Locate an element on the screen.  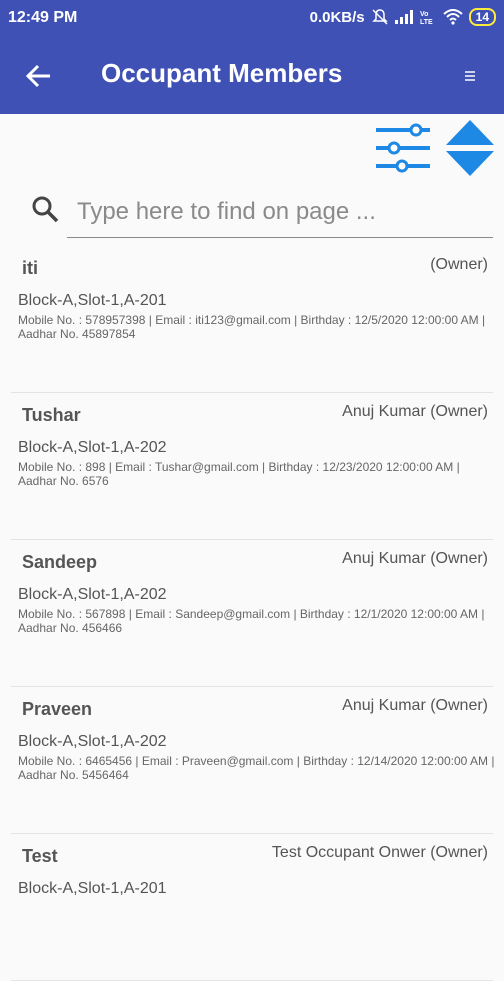
status-indicators: 0.0KB/s Vo LTE 14 is located at coordinates (403, 17).